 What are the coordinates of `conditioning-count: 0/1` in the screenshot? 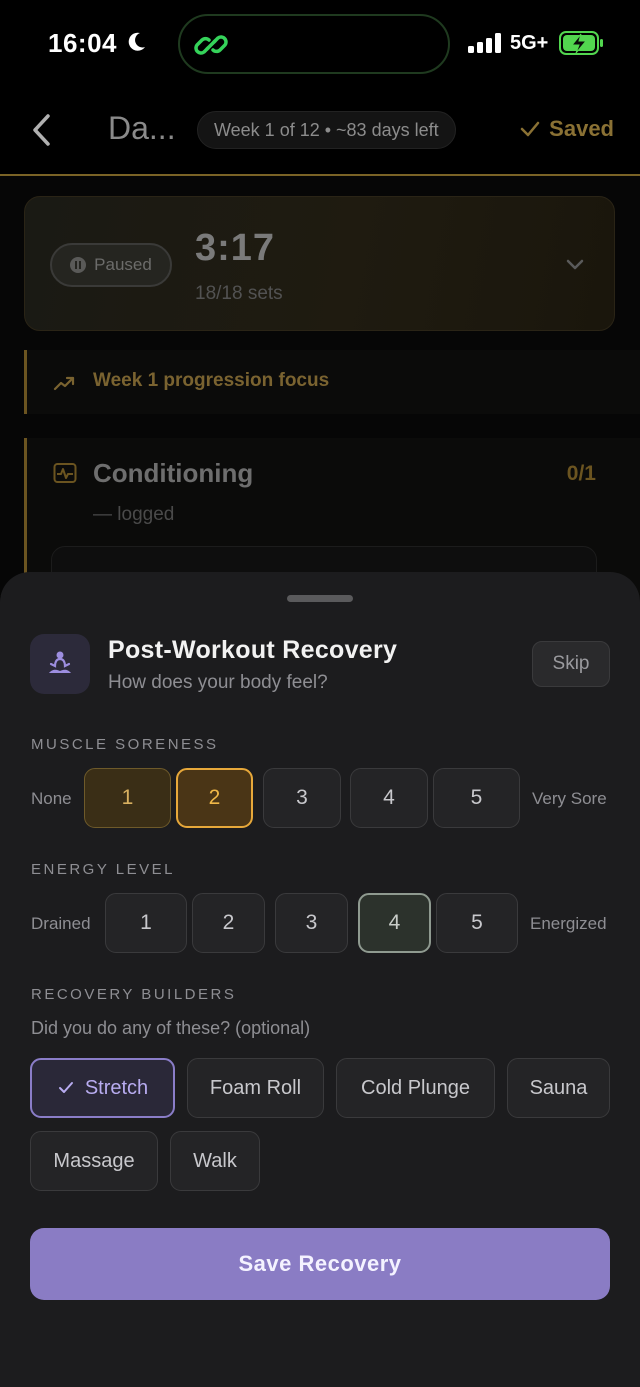 It's located at (581, 473).